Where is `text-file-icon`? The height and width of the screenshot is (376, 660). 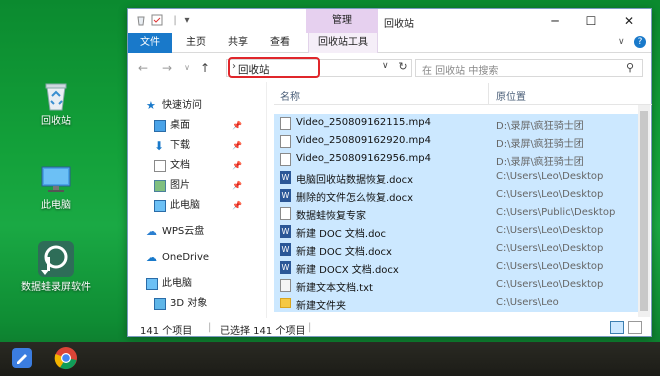 text-file-icon is located at coordinates (285, 285).